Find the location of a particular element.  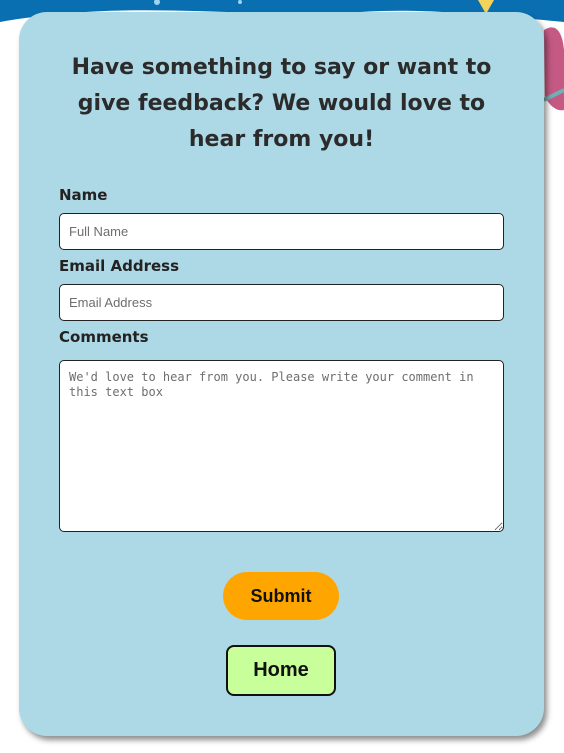

email-label: Email Address is located at coordinates (119, 266).